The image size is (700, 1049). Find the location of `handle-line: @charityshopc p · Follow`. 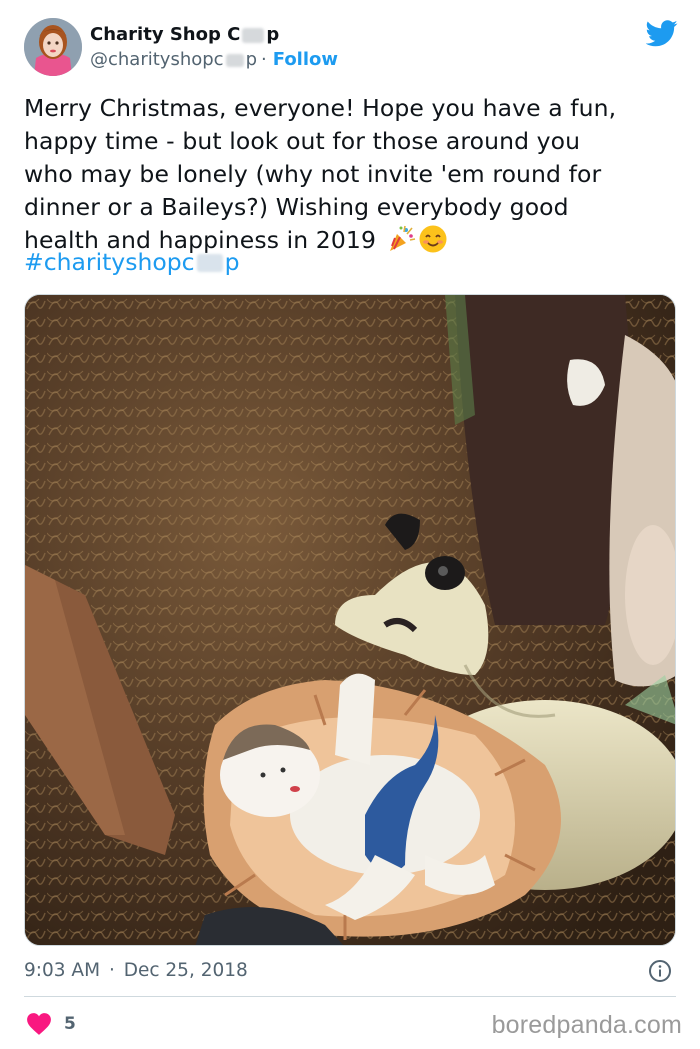

handle-line: @charityshopc p · Follow is located at coordinates (214, 60).